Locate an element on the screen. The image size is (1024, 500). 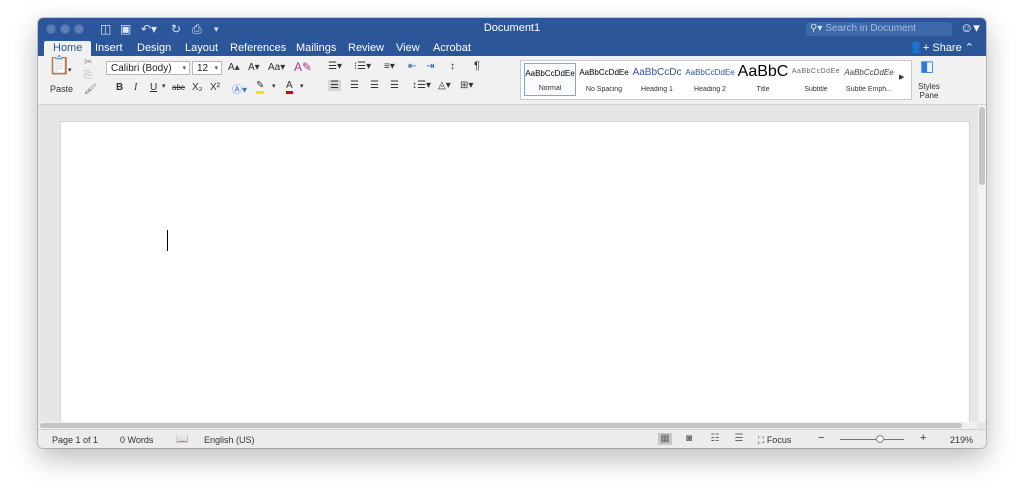
style-title: AaBbC Title is located at coordinates (763, 79).